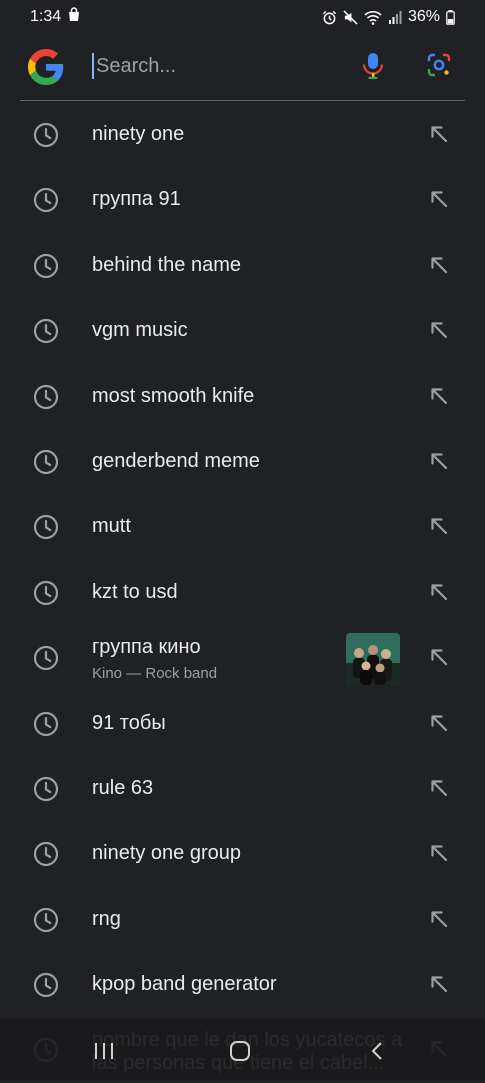 This screenshot has width=485, height=1083. Describe the element at coordinates (242, 657) in the screenshot. I see `suggestion-row: группа кино Kino — Rock band` at that location.